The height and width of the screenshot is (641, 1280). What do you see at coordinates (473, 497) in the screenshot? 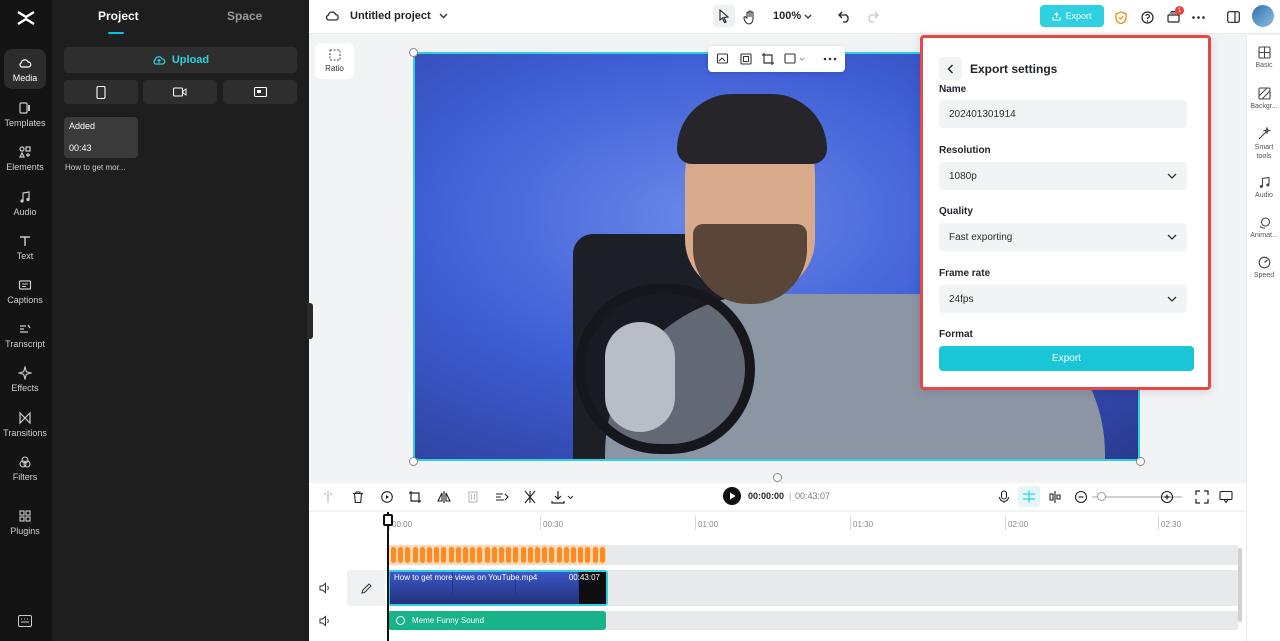
I see `freeze-frame-icon` at bounding box center [473, 497].